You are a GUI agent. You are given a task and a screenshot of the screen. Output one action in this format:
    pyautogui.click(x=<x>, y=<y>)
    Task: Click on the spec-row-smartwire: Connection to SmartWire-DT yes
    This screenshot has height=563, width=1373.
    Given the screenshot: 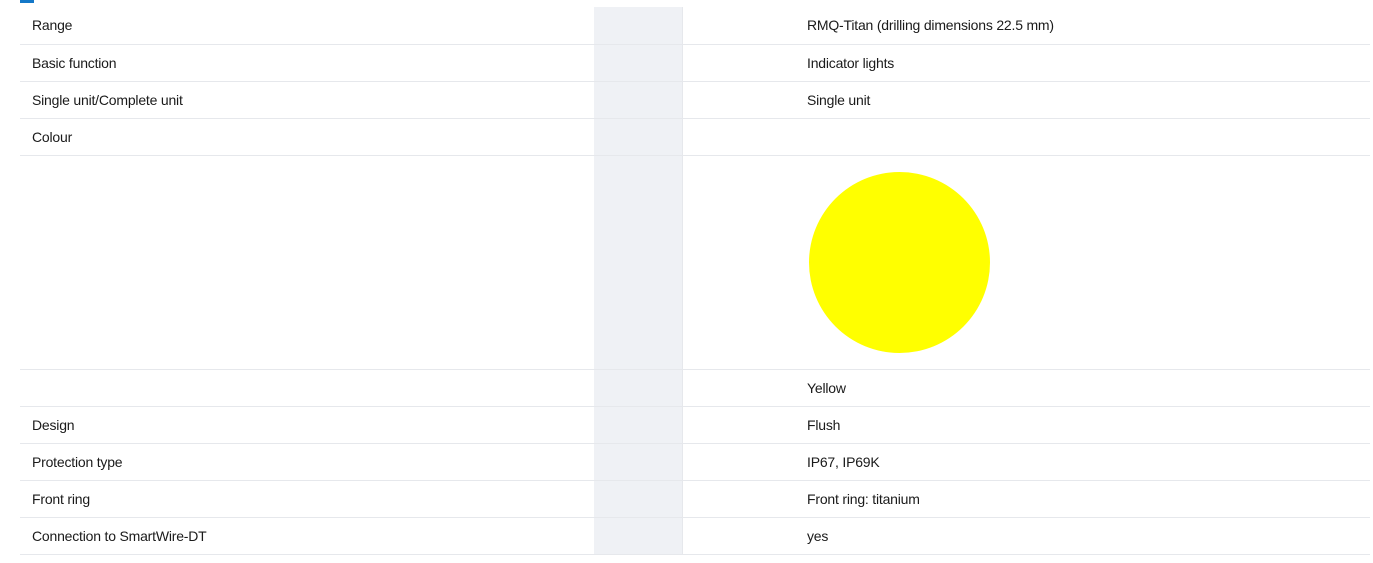 What is the action you would take?
    pyautogui.click(x=695, y=536)
    